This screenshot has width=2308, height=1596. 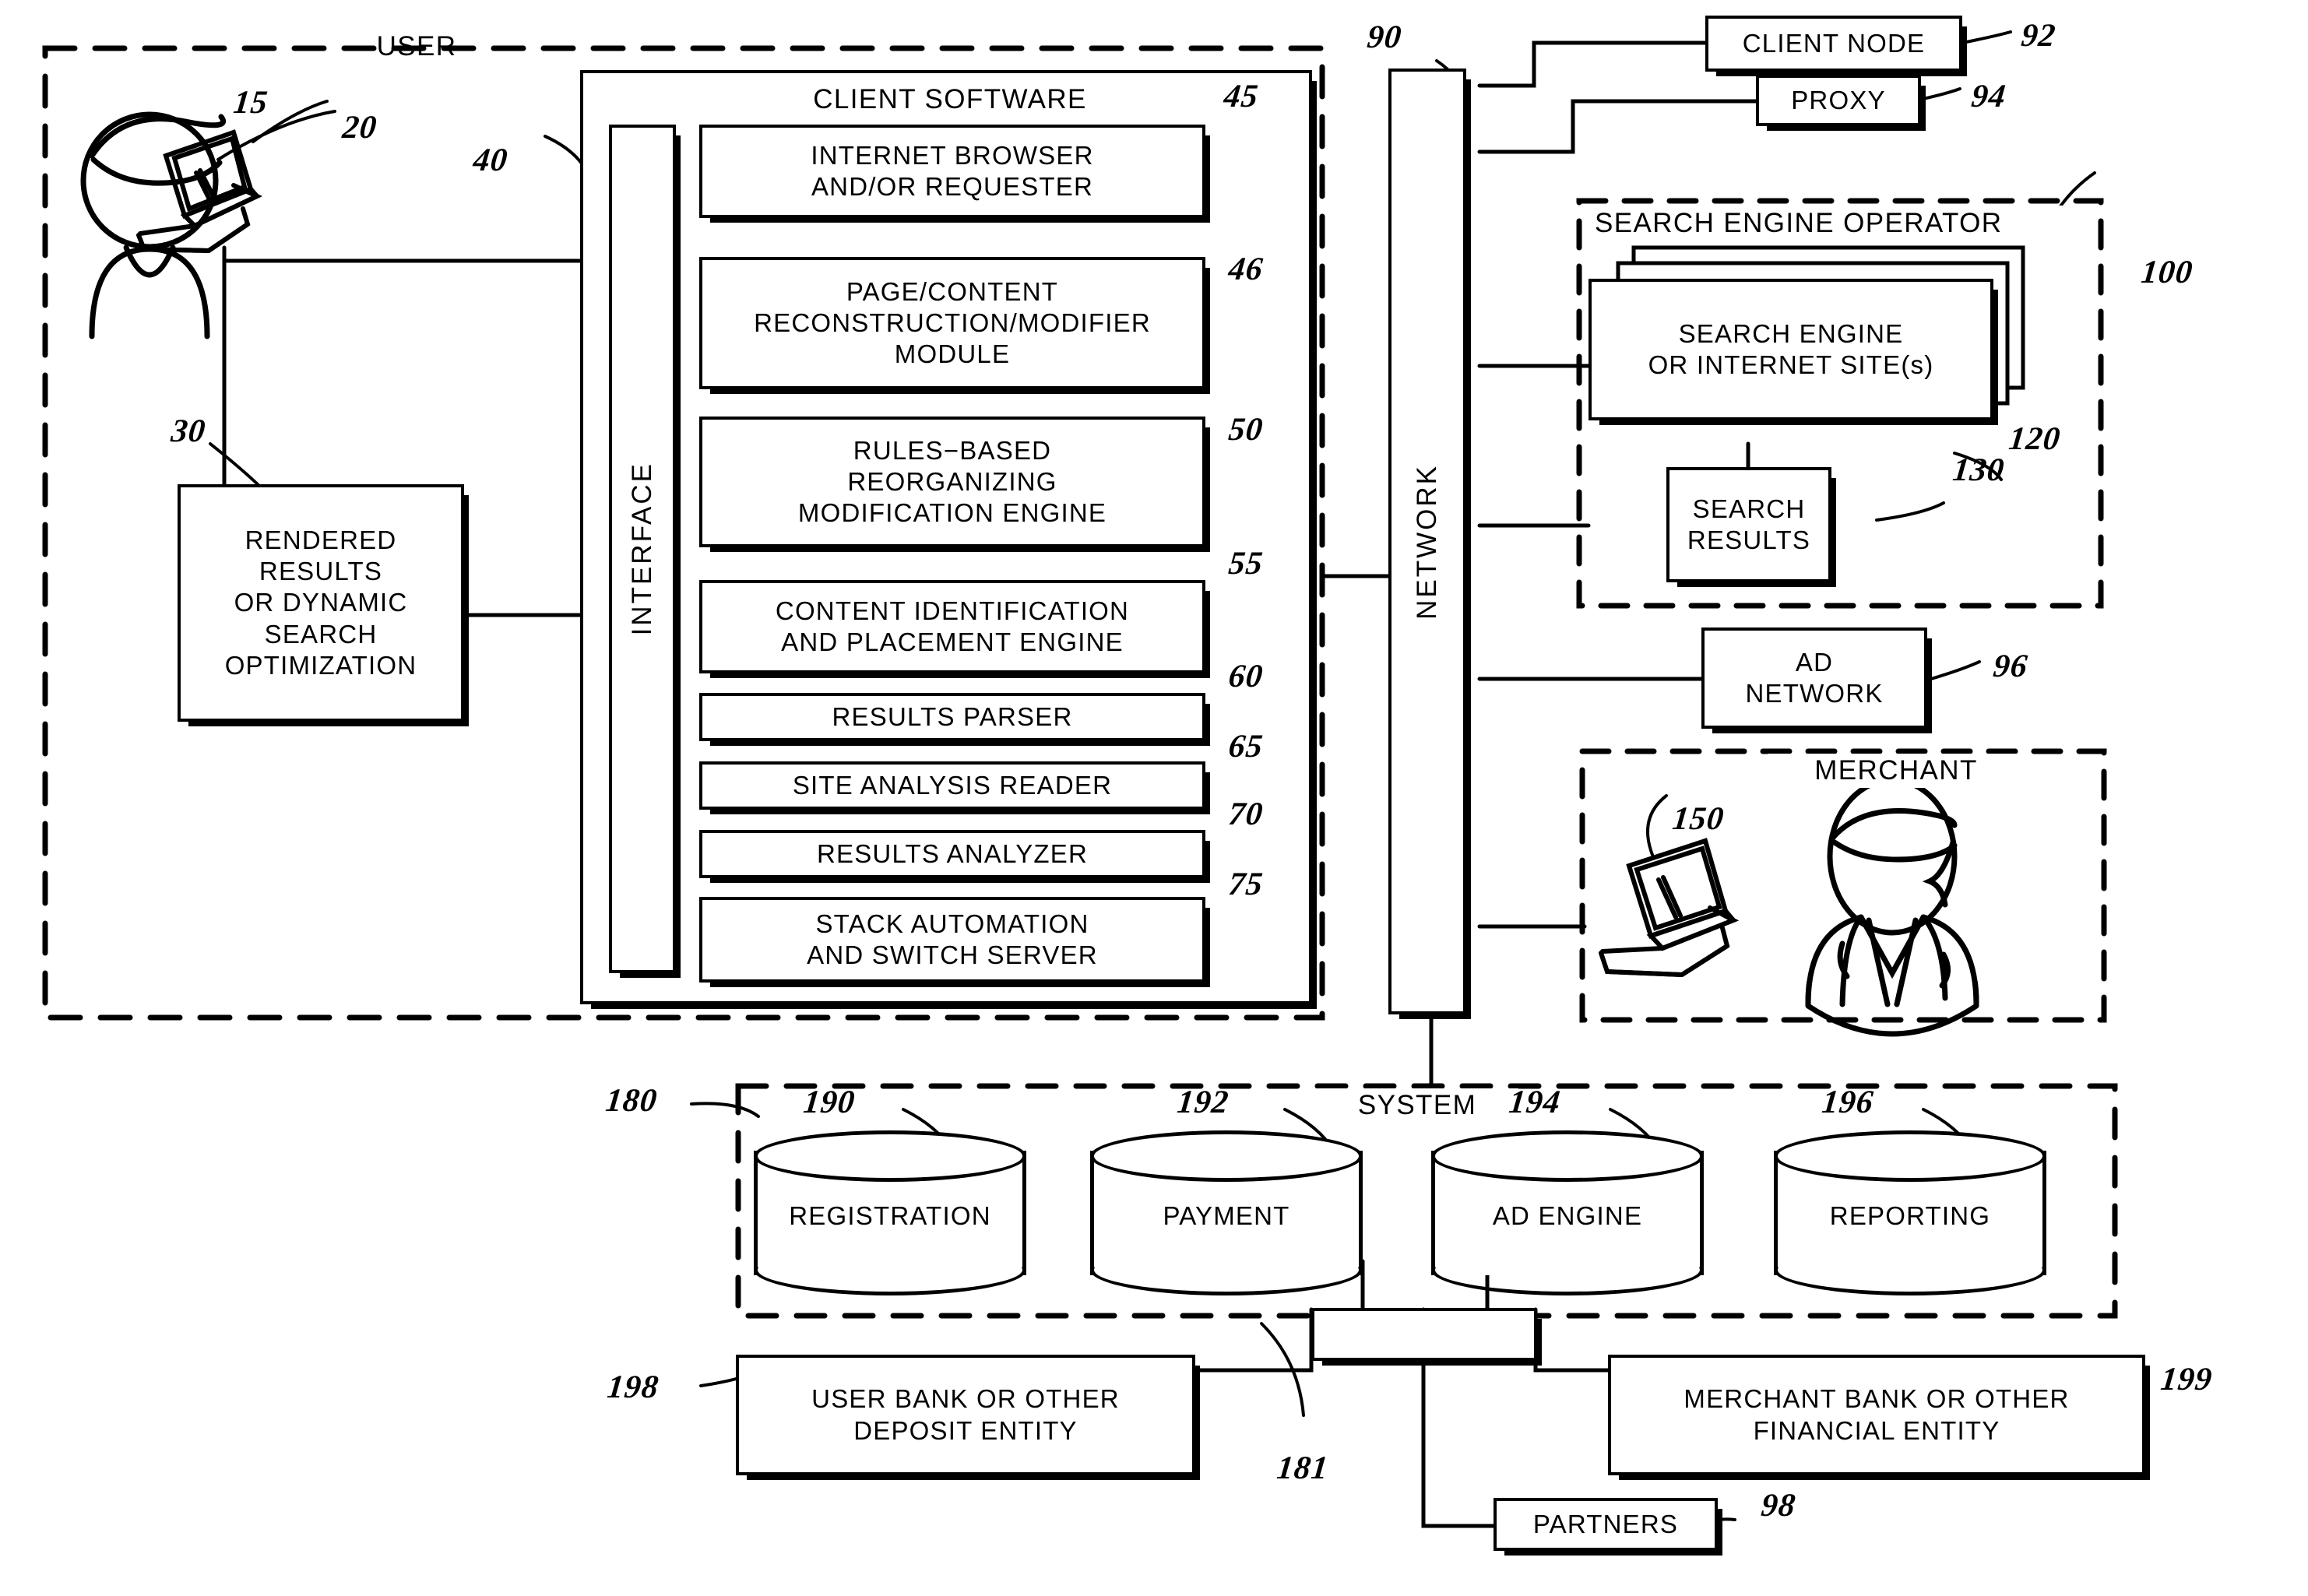 I want to click on module-internet-browser: INTERNET BROWSER AND/OR REQUESTER, so click(x=952, y=171).